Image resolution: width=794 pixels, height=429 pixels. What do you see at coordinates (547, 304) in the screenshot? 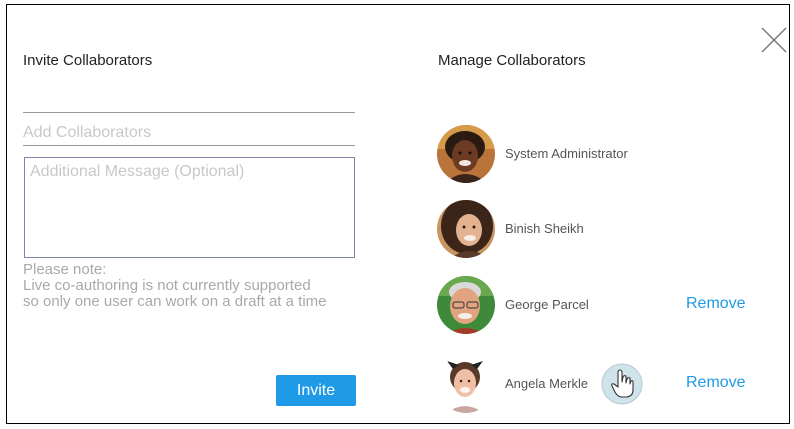
I see `collaborator-name: George Parcel` at bounding box center [547, 304].